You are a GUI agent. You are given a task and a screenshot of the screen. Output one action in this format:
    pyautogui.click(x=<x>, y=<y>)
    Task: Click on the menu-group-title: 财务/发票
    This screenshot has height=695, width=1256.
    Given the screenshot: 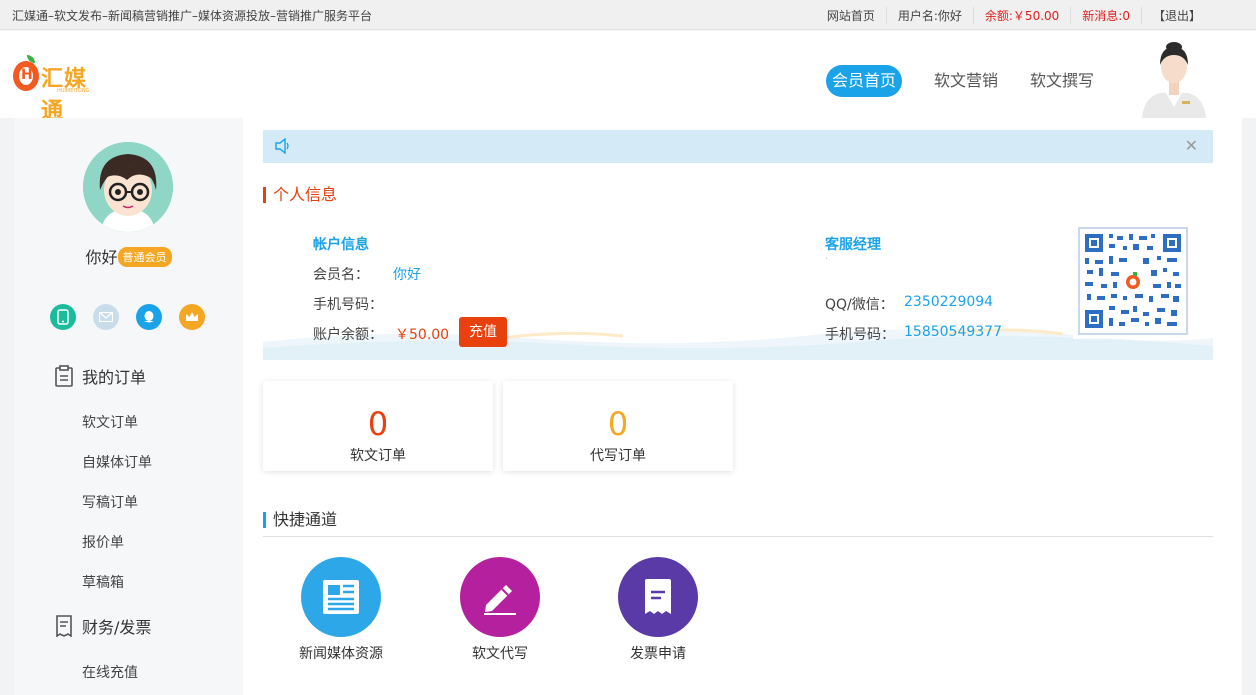 What is the action you would take?
    pyautogui.click(x=117, y=627)
    